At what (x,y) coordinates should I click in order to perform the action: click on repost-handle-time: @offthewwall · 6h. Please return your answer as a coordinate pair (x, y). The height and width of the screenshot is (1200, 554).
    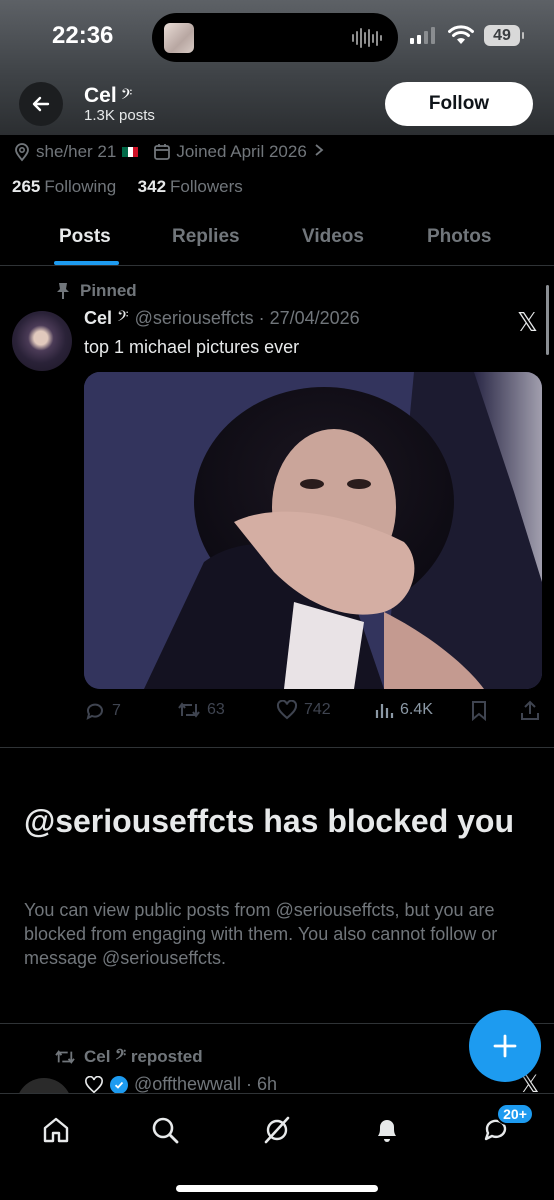
    Looking at the image, I should click on (205, 1084).